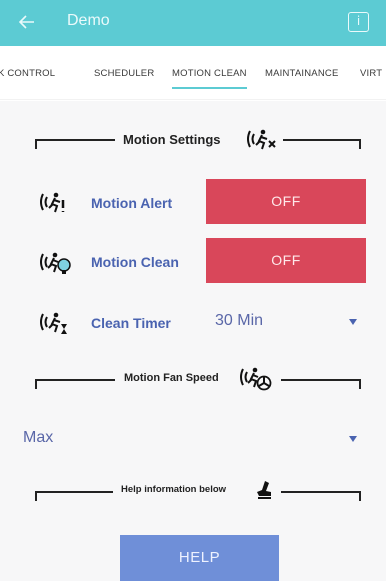 Image resolution: width=386 pixels, height=581 pixels. Describe the element at coordinates (124, 73) in the screenshot. I see `tab-scheduler: SCHEDULER` at that location.